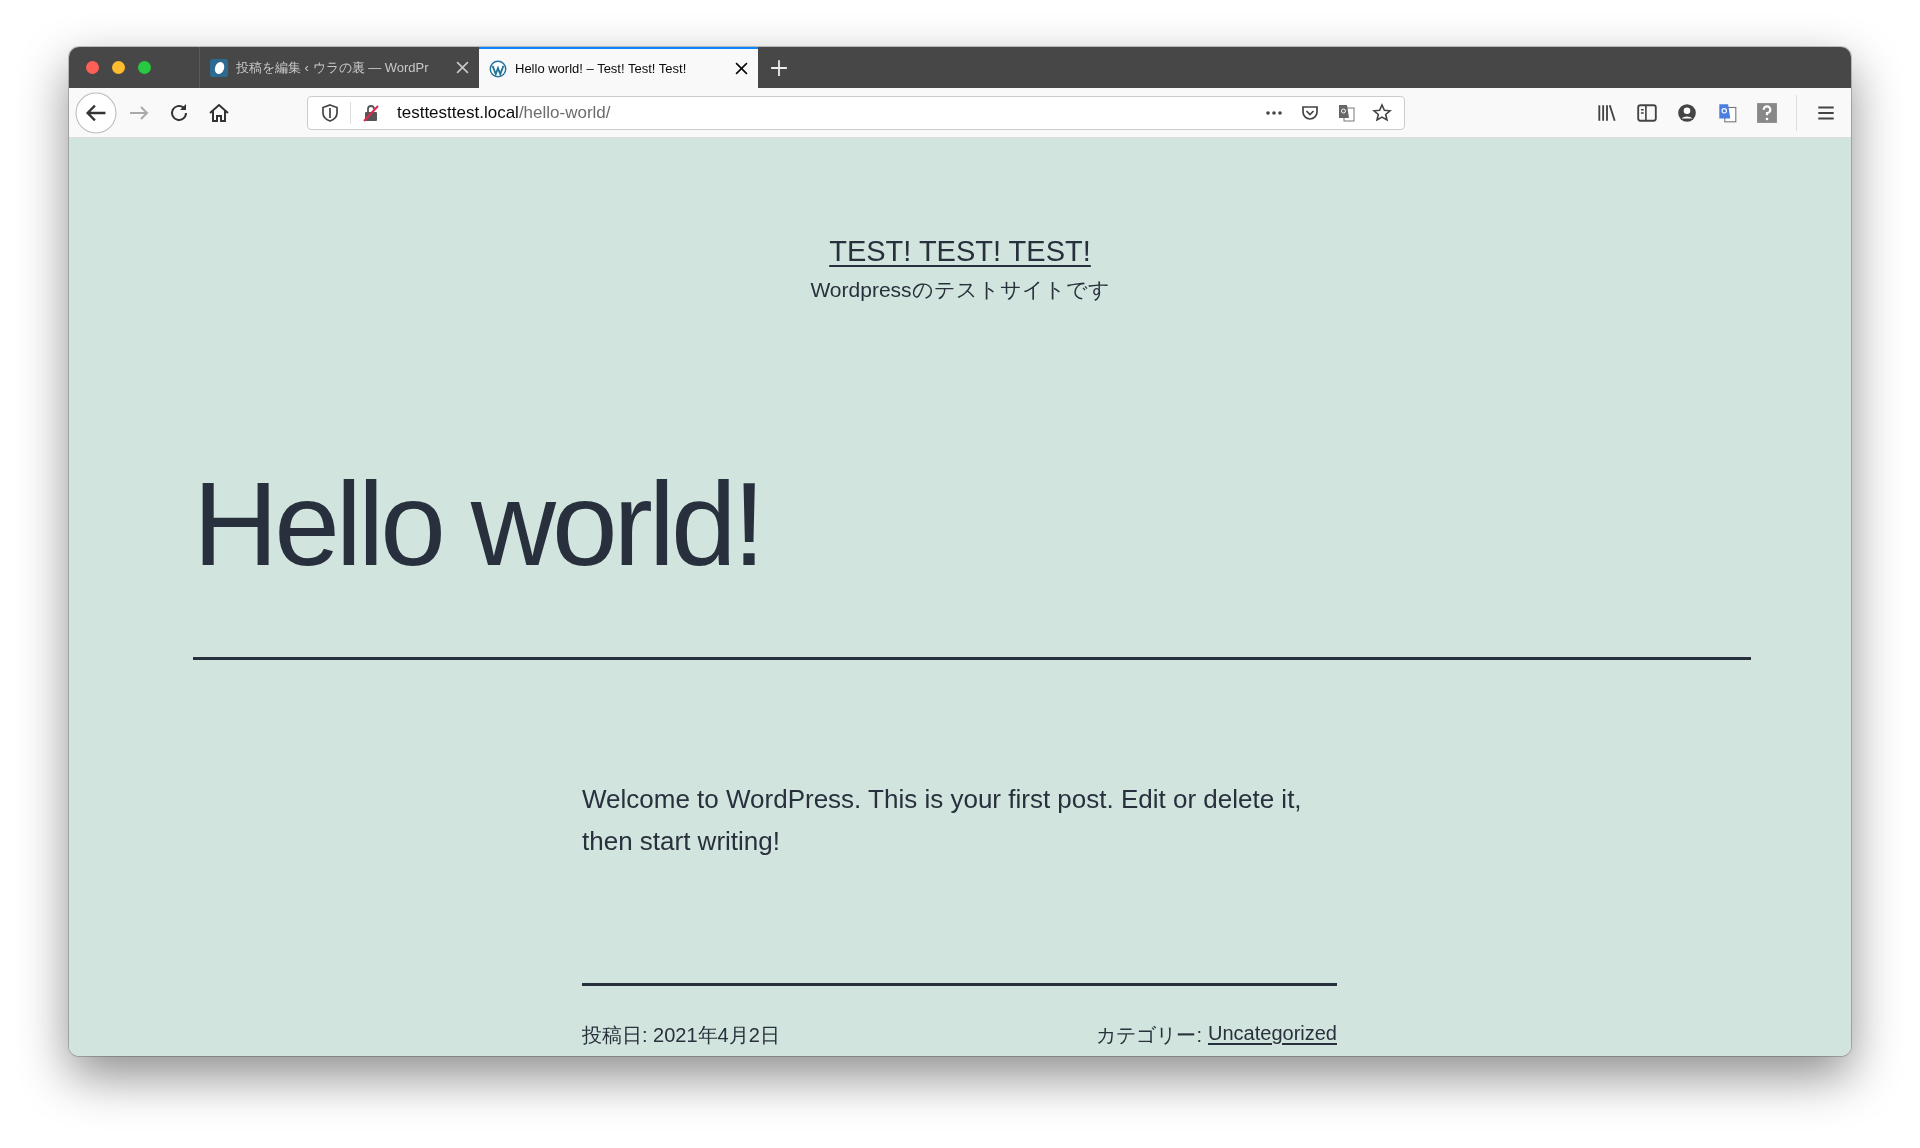  Describe the element at coordinates (822, 112) in the screenshot. I see `url-text: testtesttest.local/hello-world/` at that location.